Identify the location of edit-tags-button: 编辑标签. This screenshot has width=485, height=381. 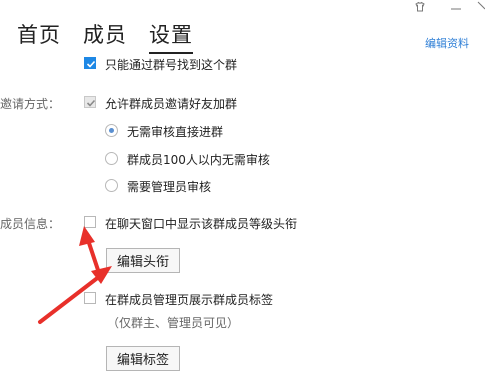
(143, 358).